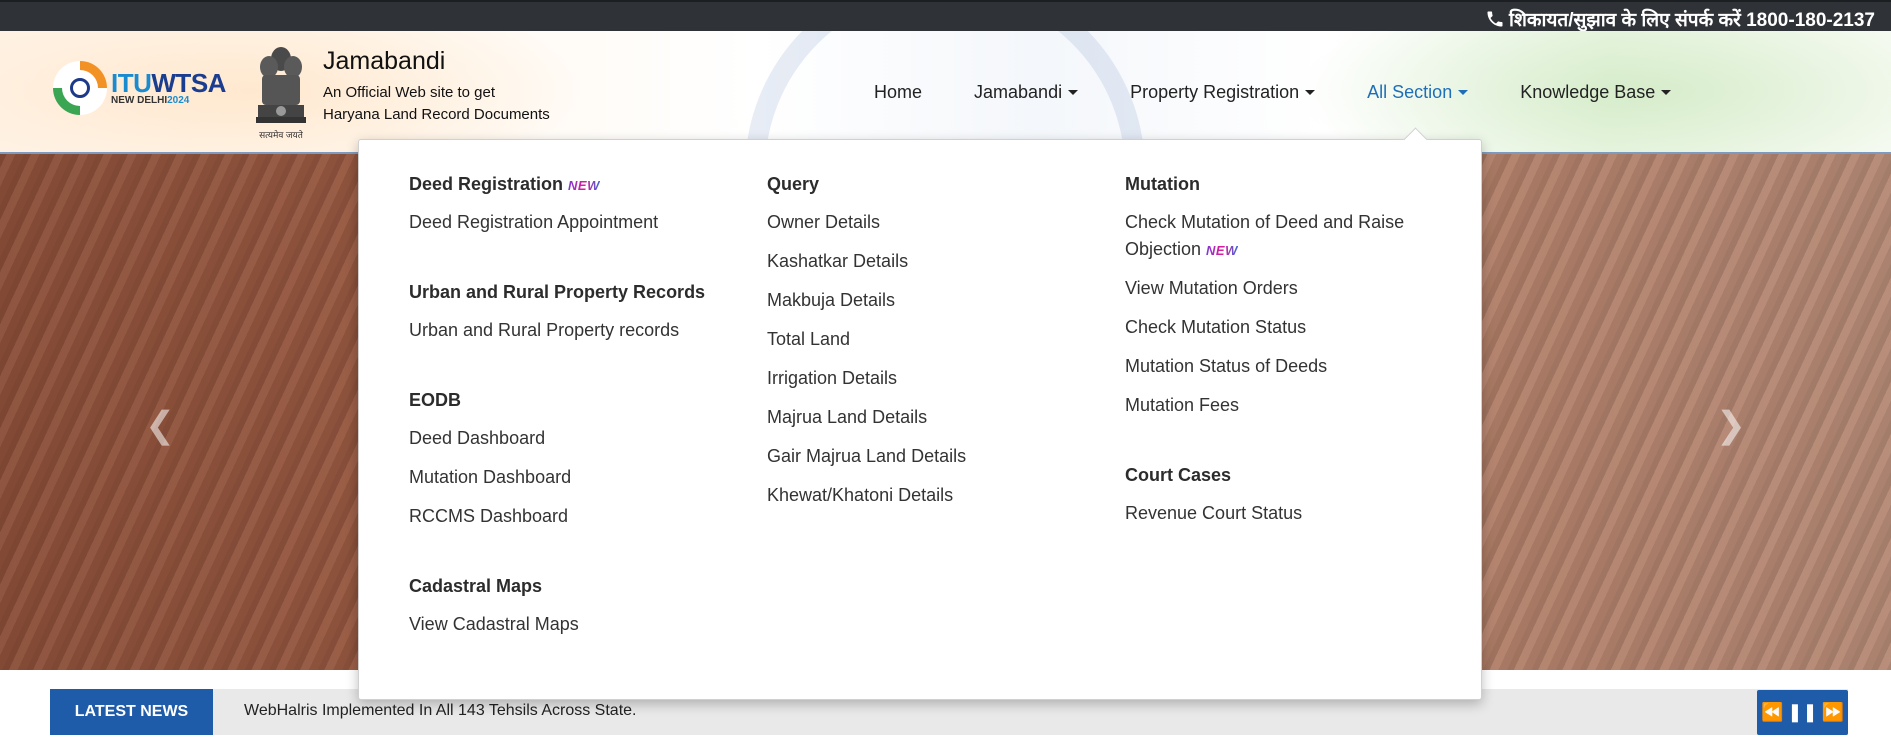 The image size is (1891, 742). Describe the element at coordinates (1178, 475) in the screenshot. I see `menu-heading-court-cases: Court Cases` at that location.